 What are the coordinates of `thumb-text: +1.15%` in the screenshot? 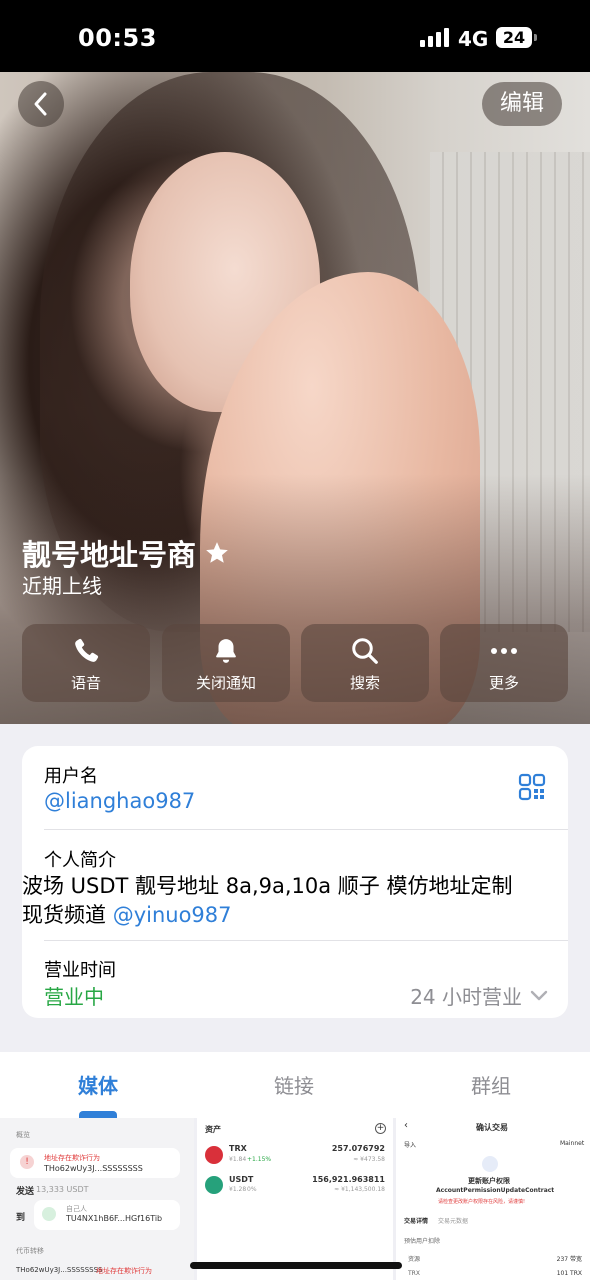 It's located at (259, 1159).